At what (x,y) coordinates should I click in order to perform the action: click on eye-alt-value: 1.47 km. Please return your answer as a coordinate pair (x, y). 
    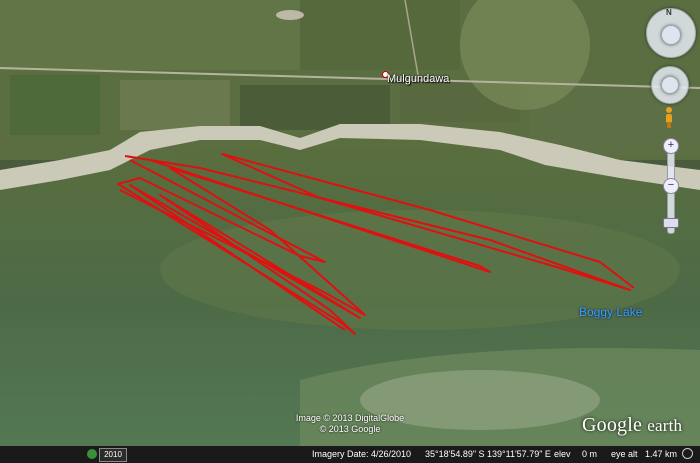
    Looking at the image, I should click on (661, 454).